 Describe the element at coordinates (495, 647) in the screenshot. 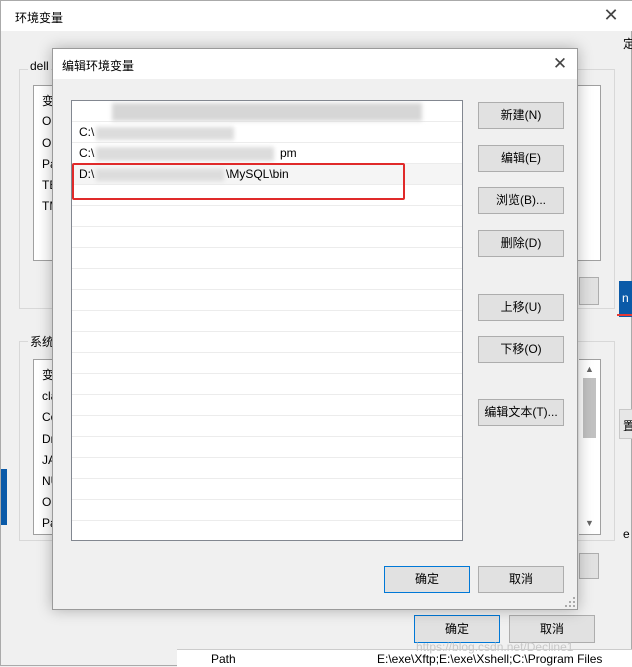

I see `watermark: https://blog.csdn.net/Decline1` at that location.